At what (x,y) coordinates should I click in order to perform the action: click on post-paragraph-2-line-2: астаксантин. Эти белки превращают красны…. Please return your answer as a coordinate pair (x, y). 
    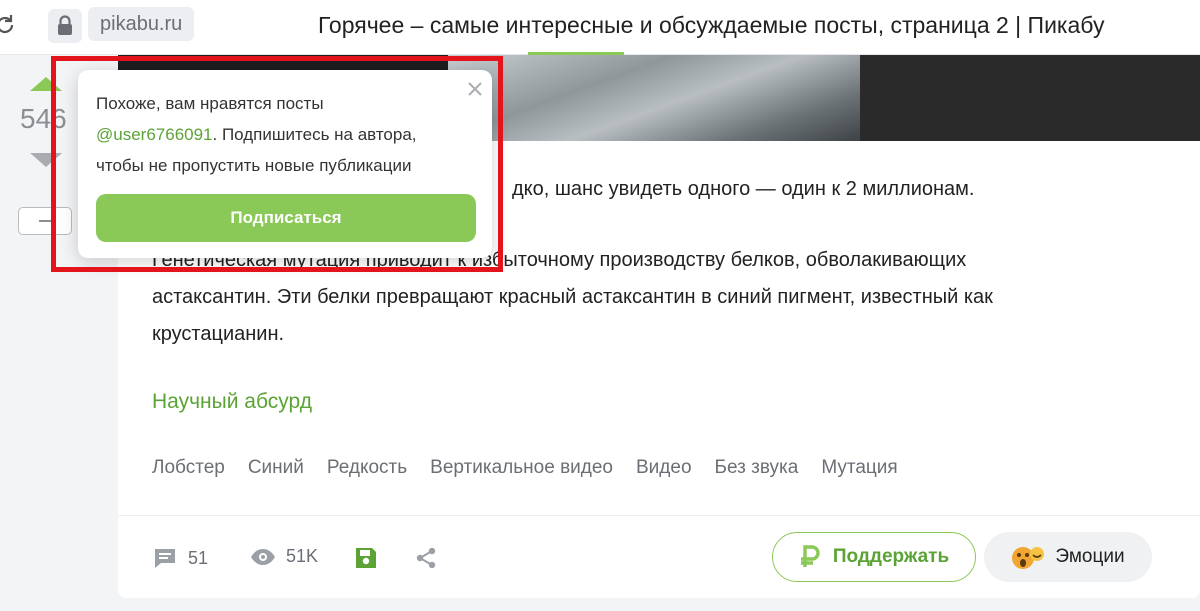
    Looking at the image, I should click on (572, 297).